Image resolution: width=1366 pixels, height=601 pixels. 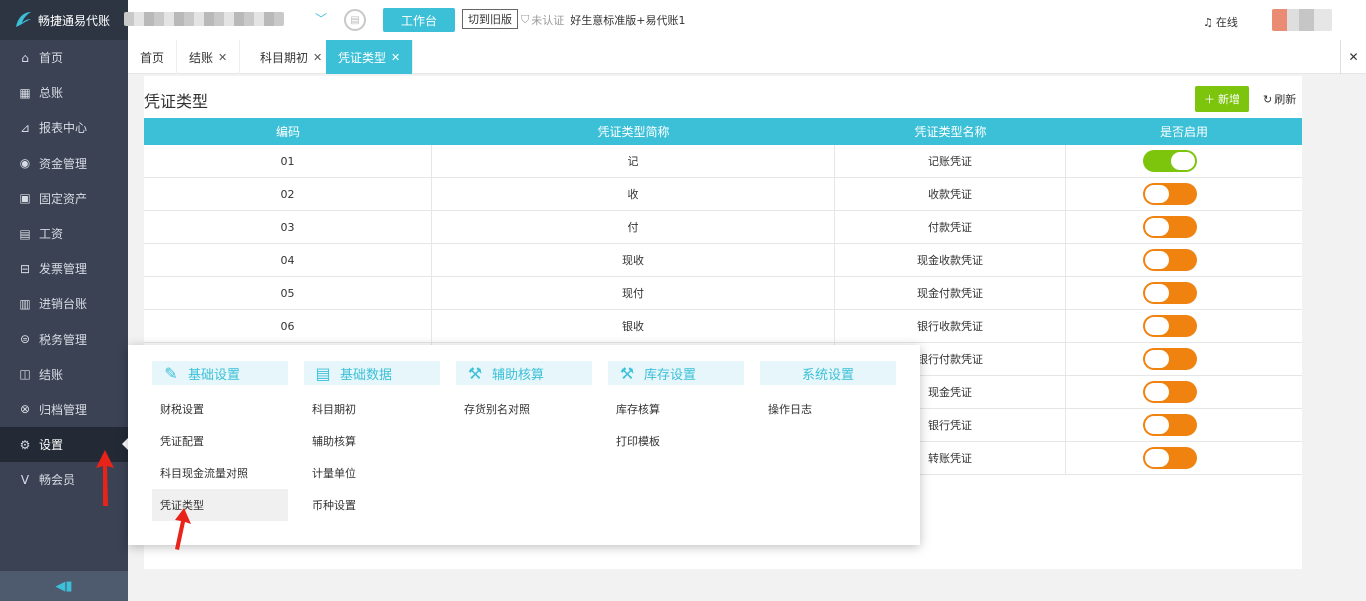 I want to click on table-row: 03 付付款凭证, so click(x=723, y=227).